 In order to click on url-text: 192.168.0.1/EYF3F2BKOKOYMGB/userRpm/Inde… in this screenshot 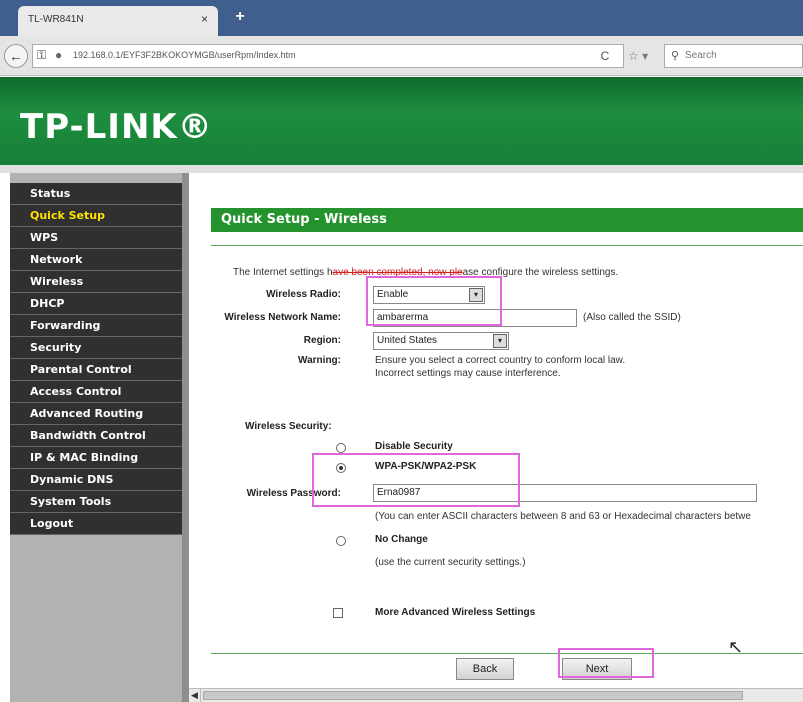, I will do `click(184, 55)`.